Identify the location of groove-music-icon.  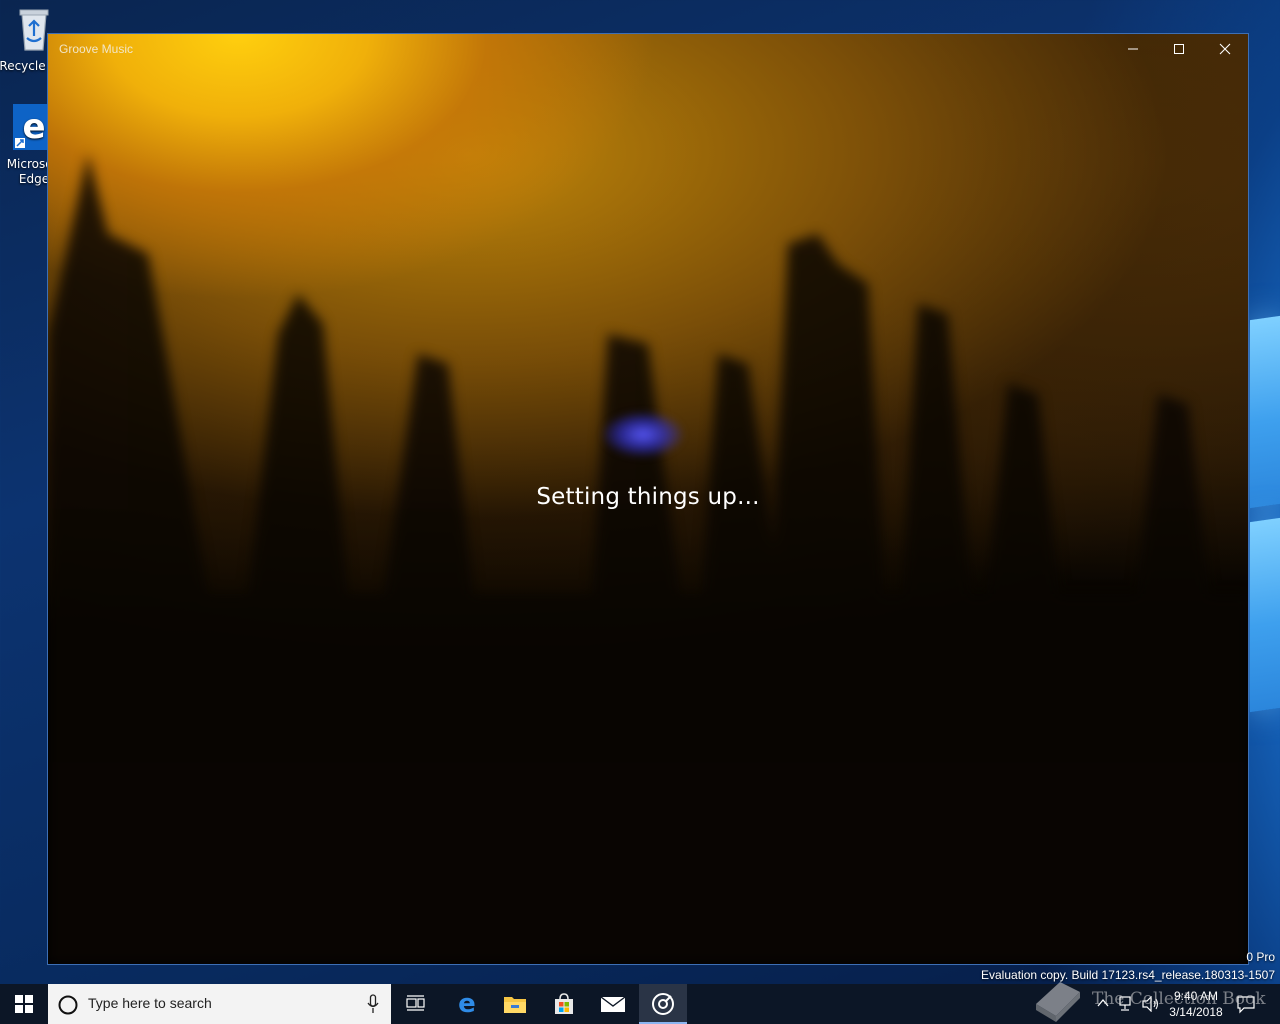
(663, 1004).